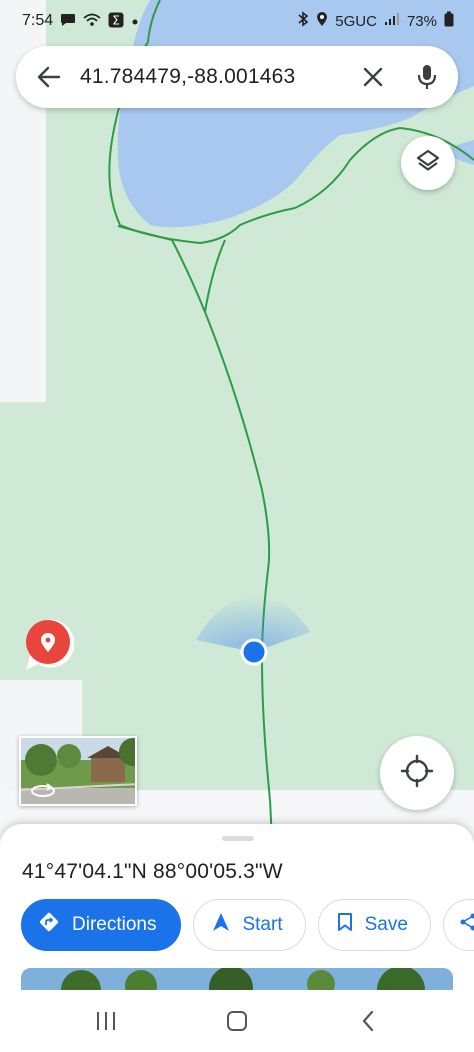 The width and height of the screenshot is (474, 1052). I want to click on share-button, so click(458, 925).